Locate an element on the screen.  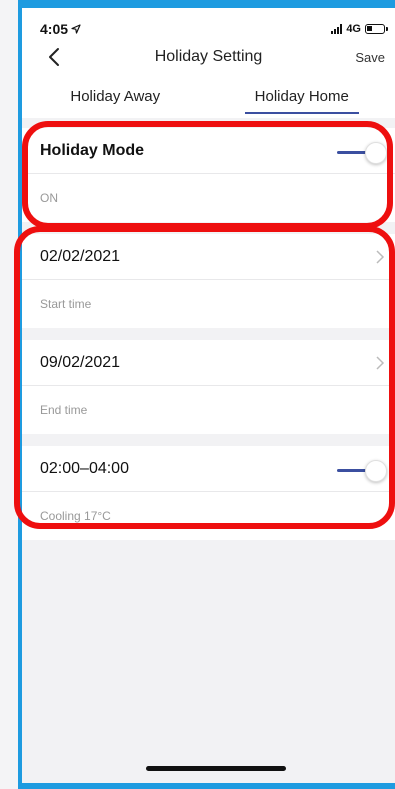
start-date-row: 02/02/2021 is located at coordinates (208, 257).